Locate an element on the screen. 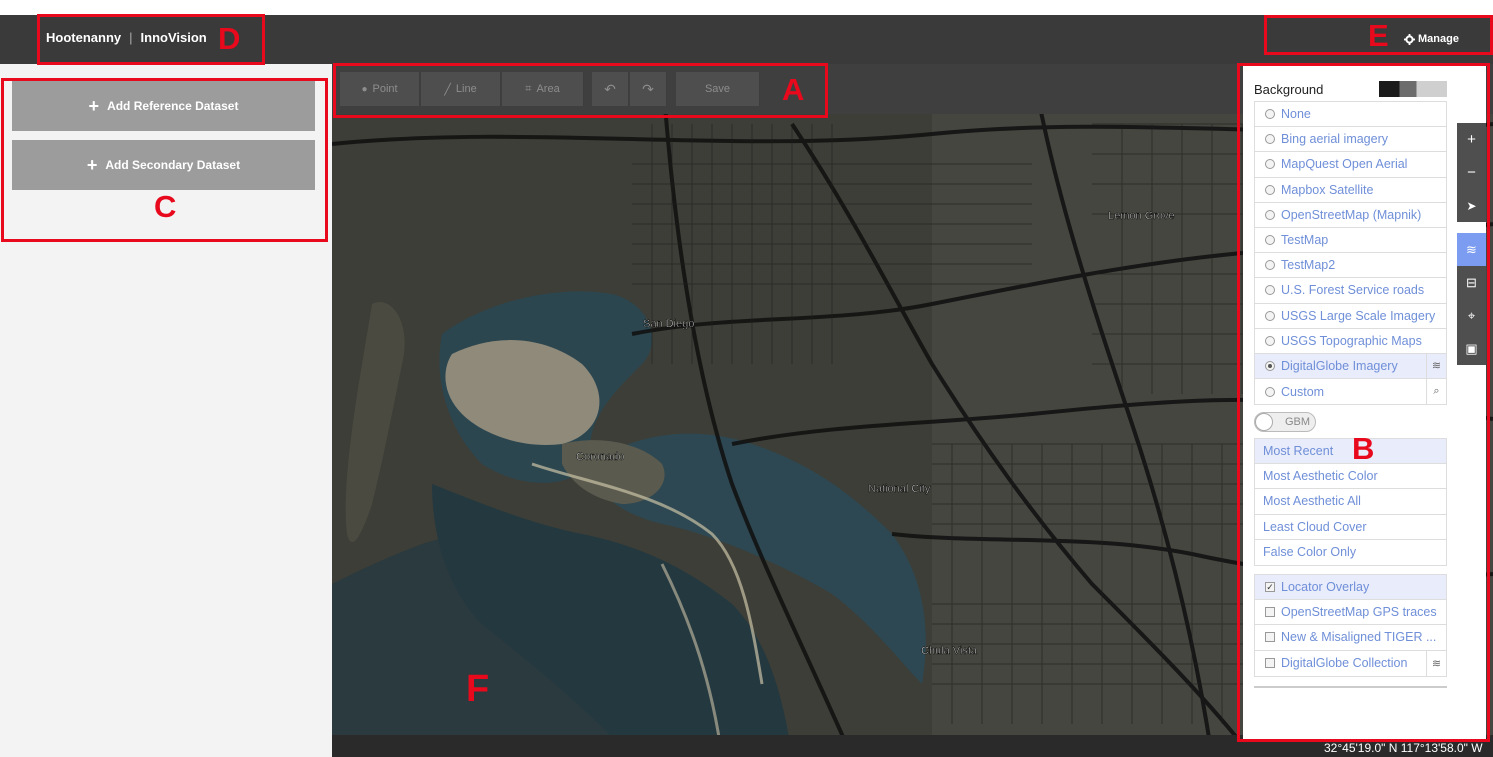 This screenshot has width=1493, height=757. map-label-san-diego: San Diego is located at coordinates (668, 324).